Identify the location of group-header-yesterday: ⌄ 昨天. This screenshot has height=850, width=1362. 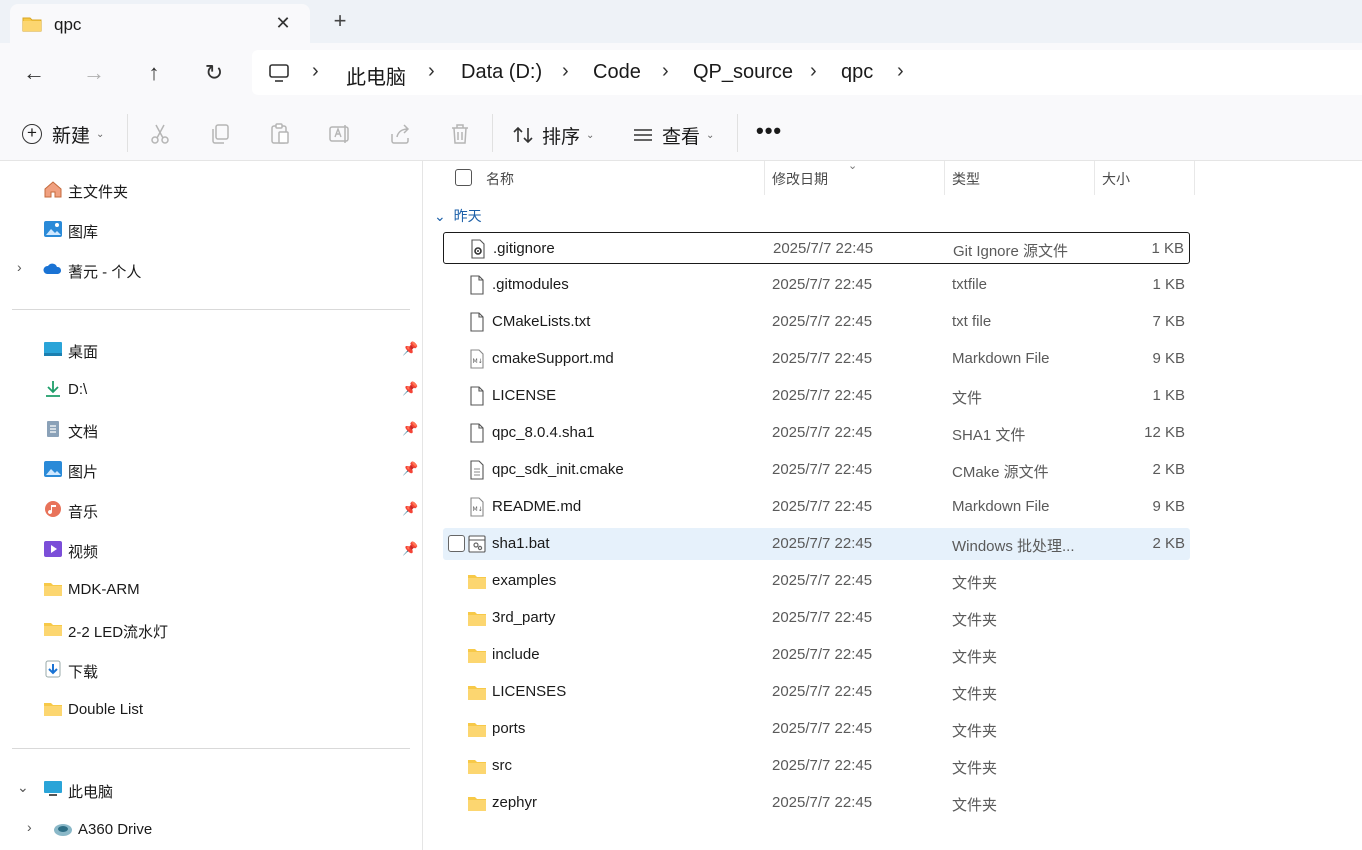
(458, 216).